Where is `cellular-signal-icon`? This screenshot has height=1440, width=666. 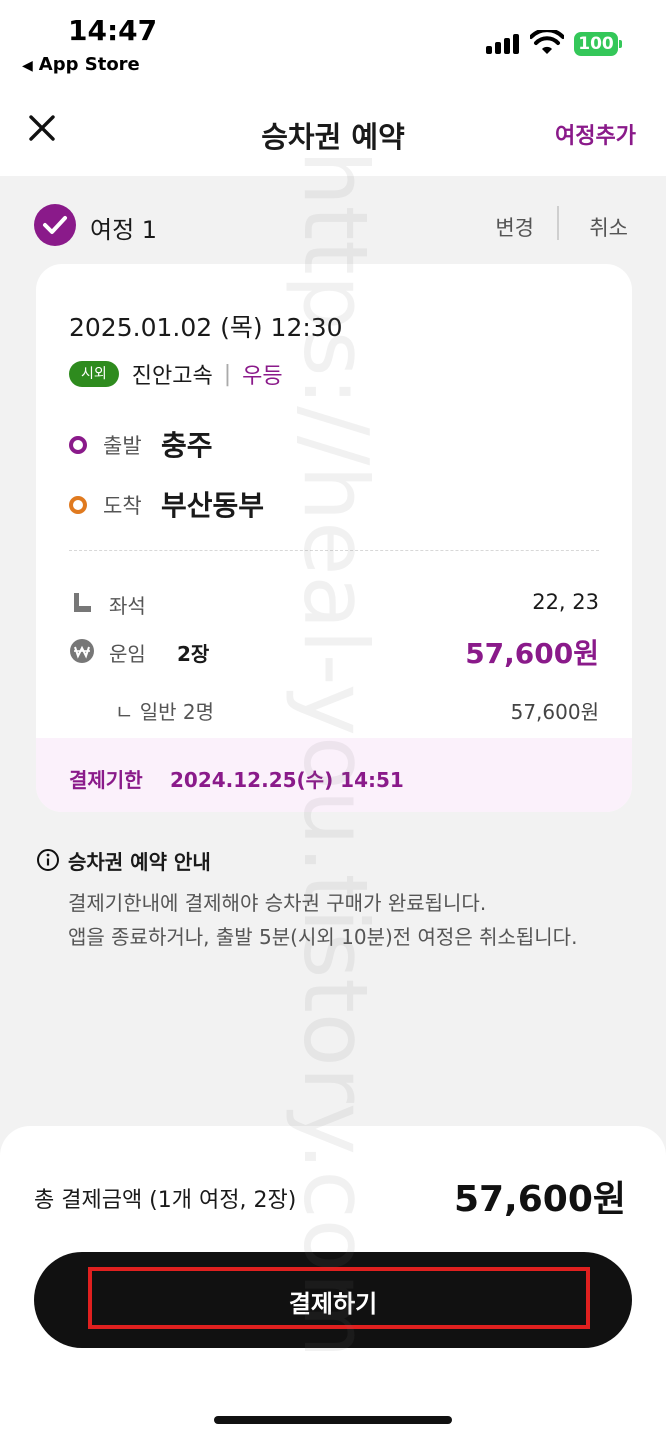
cellular-signal-icon is located at coordinates (504, 44).